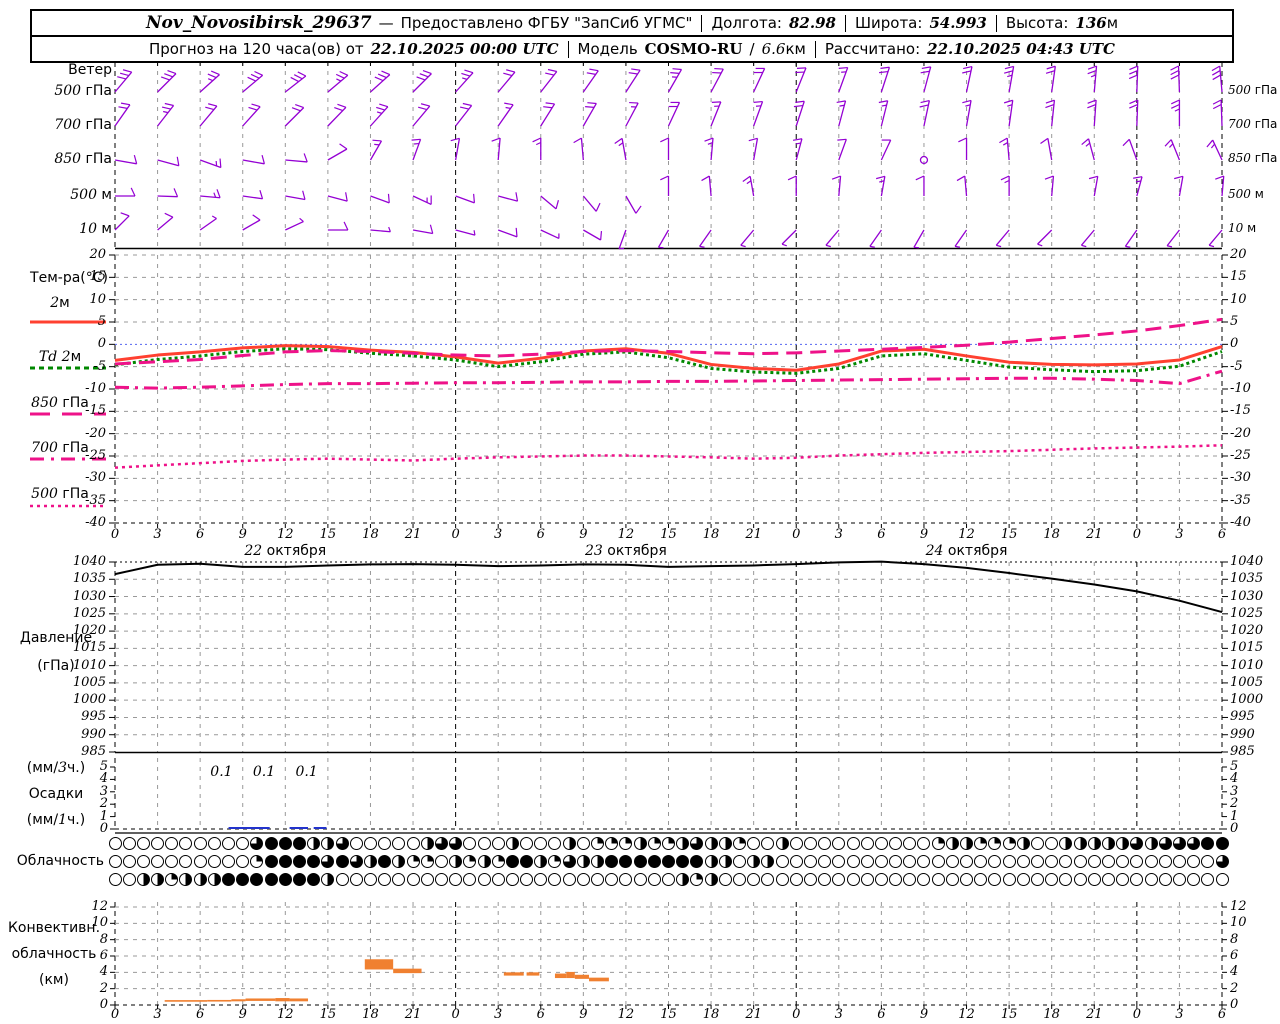 The image size is (1280, 1024). What do you see at coordinates (95, 229) in the screenshot?
I see `wind-level-label-left: 10 м` at bounding box center [95, 229].